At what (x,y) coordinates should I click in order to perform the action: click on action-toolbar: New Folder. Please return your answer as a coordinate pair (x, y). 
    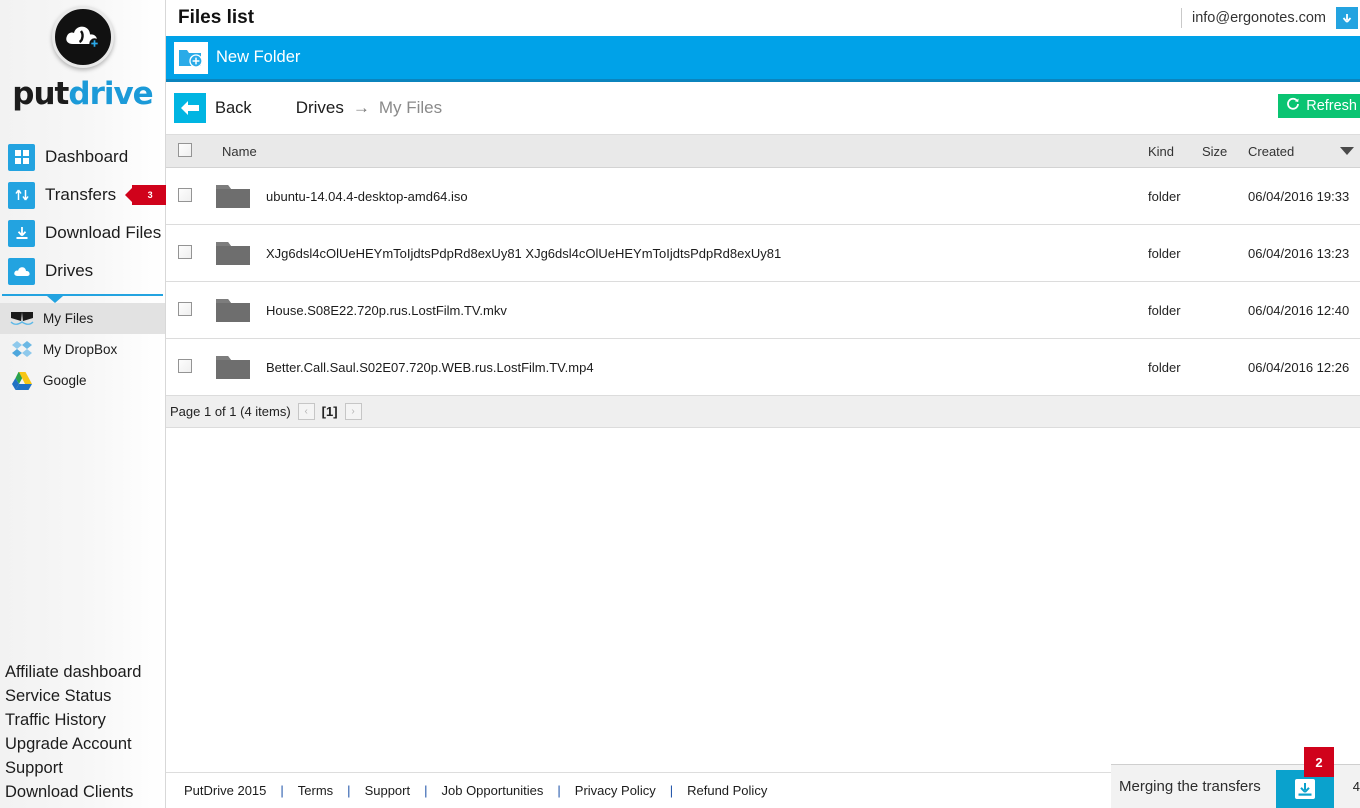
    Looking at the image, I should click on (763, 59).